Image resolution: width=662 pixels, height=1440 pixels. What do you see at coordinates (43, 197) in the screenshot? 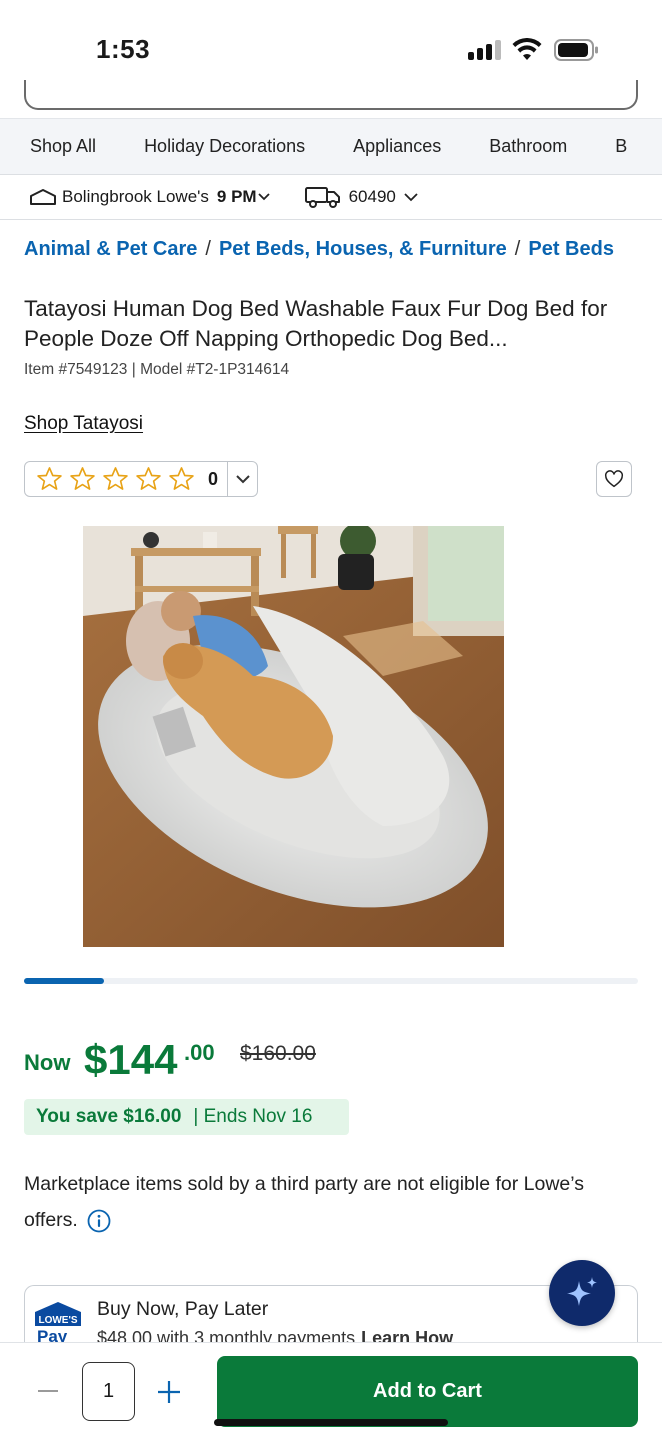
I see `store-icon` at bounding box center [43, 197].